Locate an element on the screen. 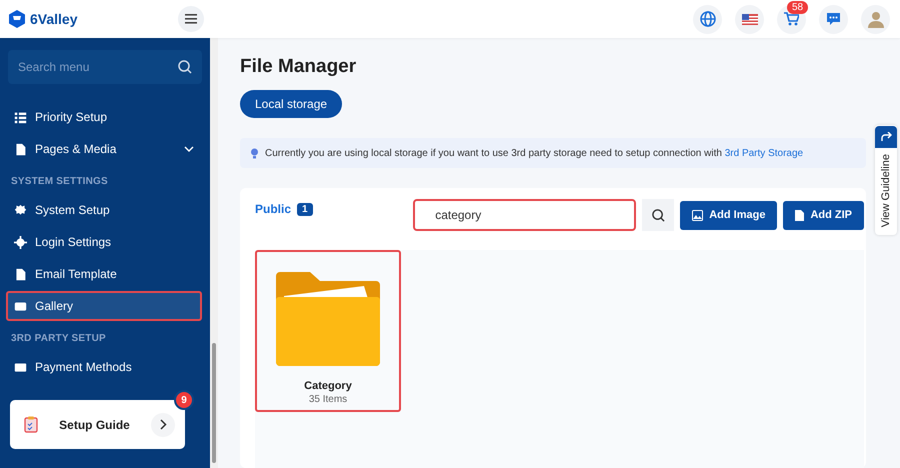 This screenshot has height=468, width=900. folder-item: Category 35 Items is located at coordinates (328, 331).